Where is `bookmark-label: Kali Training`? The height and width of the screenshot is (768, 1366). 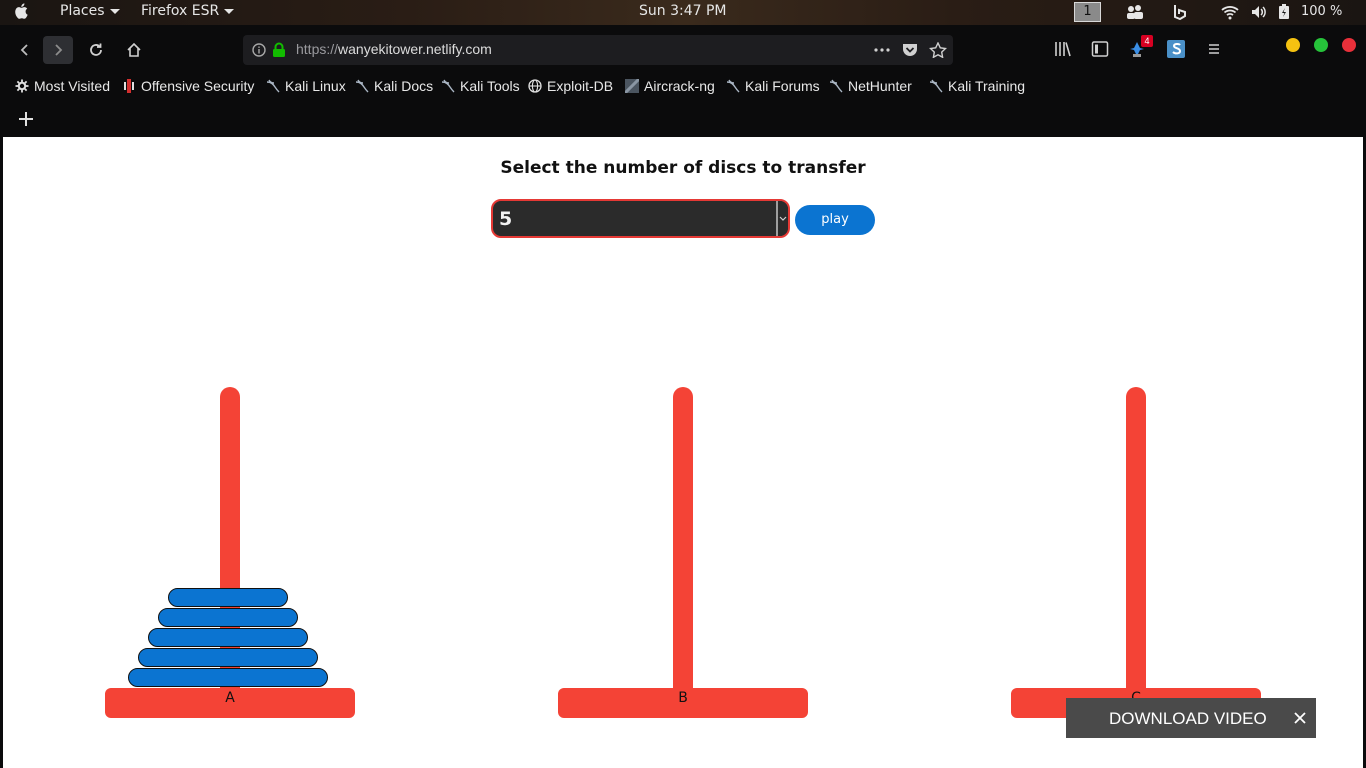
bookmark-label: Kali Training is located at coordinates (987, 86).